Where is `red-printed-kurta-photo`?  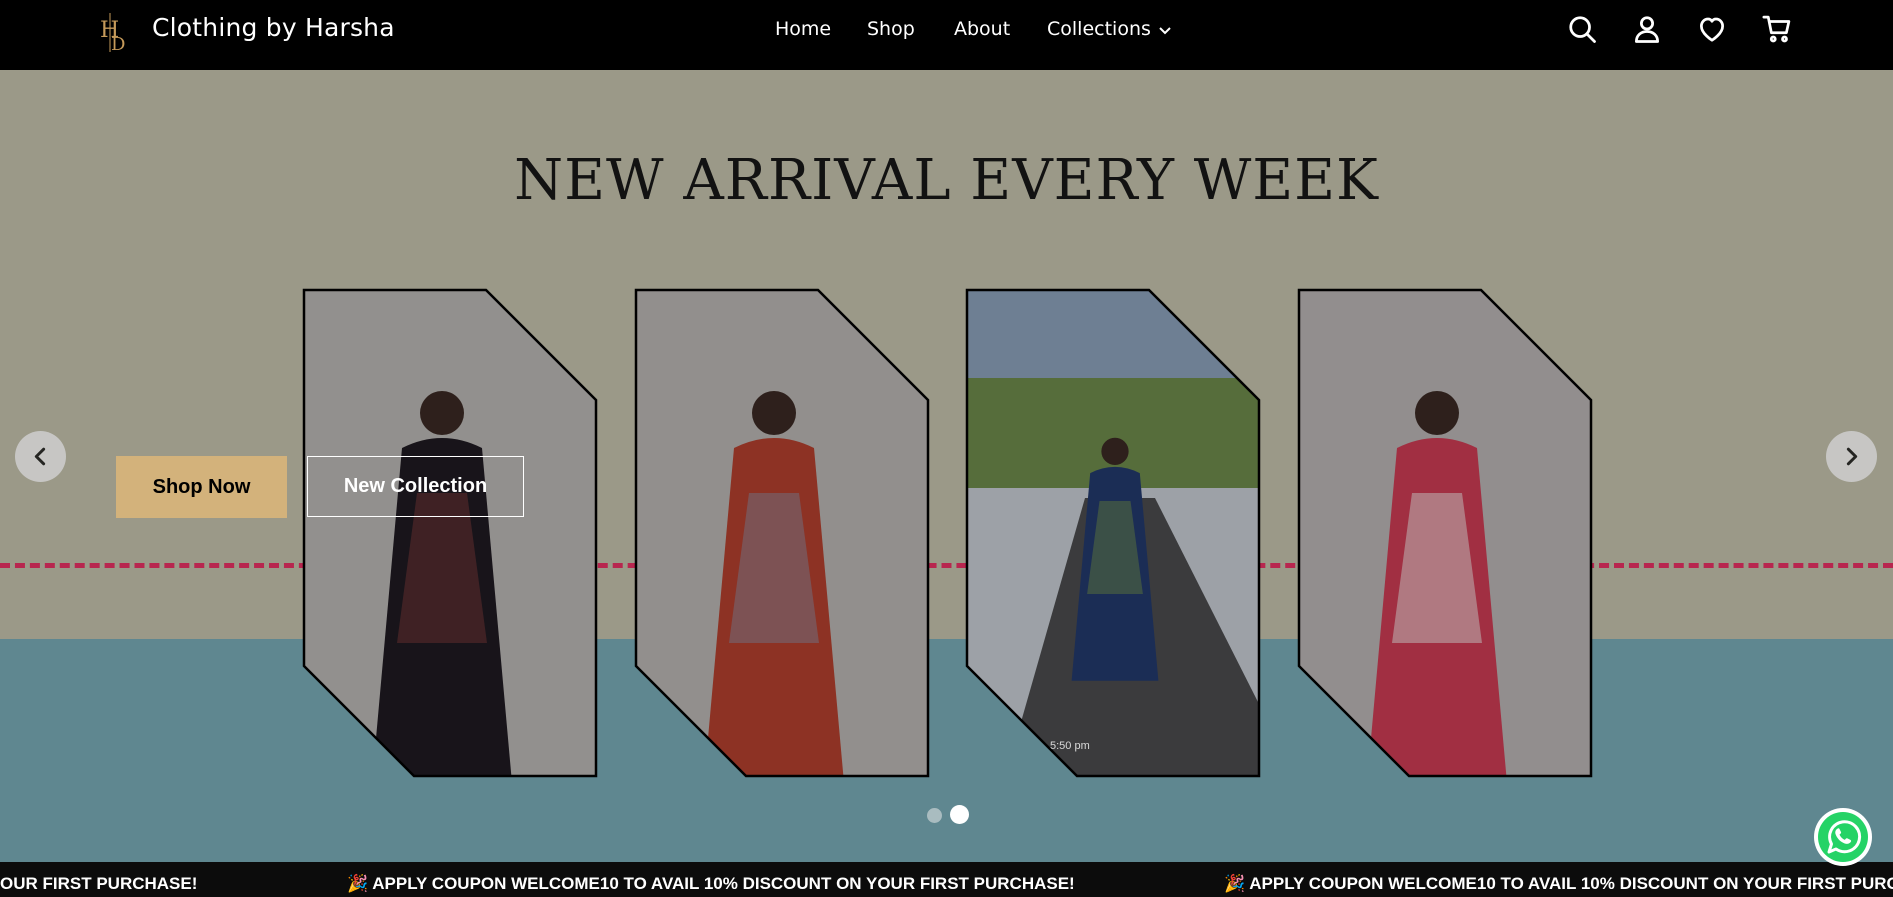 red-printed-kurta-photo is located at coordinates (782, 533).